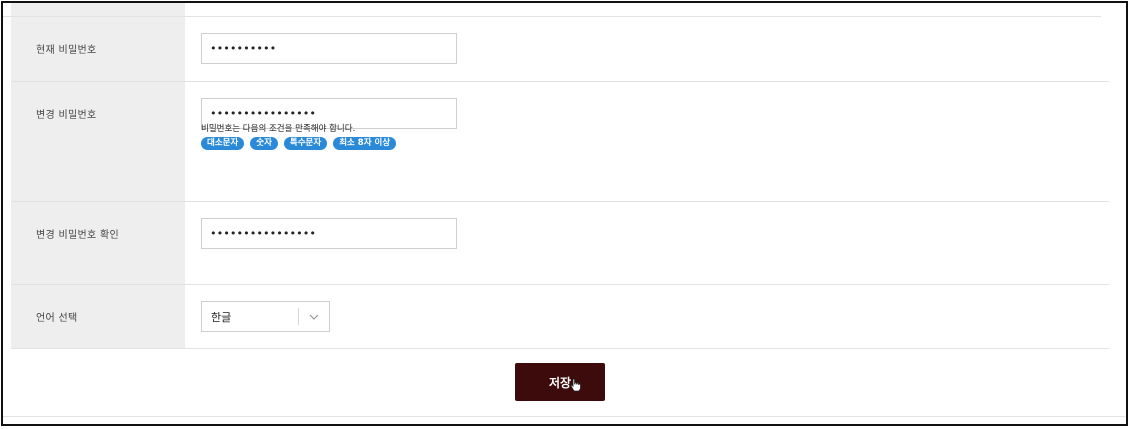 This screenshot has height=429, width=1131. I want to click on new-password-label: 변경 비밀번호, so click(66, 115).